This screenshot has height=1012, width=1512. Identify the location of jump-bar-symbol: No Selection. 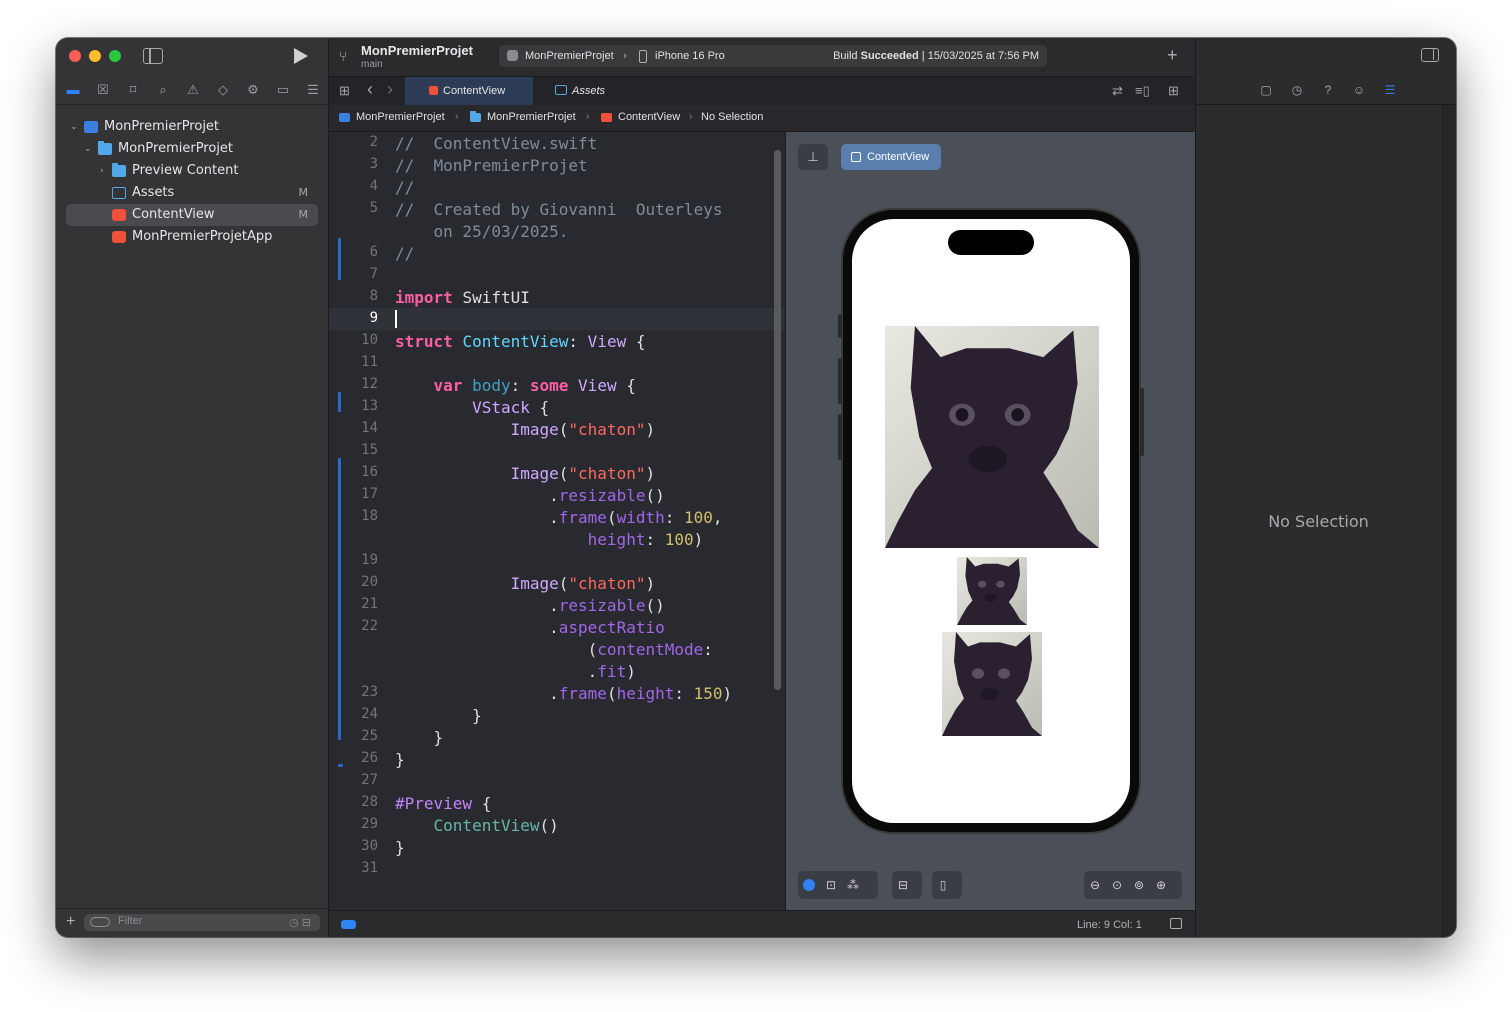
(732, 117).